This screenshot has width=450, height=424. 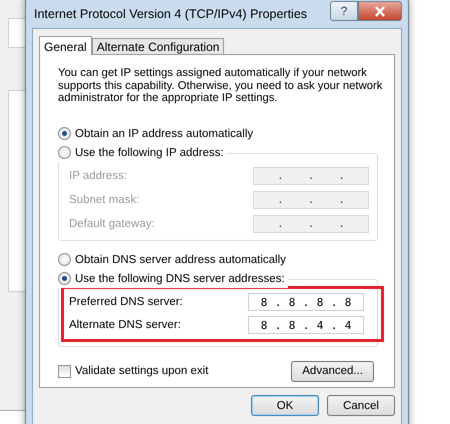 I want to click on description-text: You can get IP settings assigned automatically if your network supports this capability. Otherwise, you need to ask your network administrator for the appropriate IP settings., so click(x=221, y=85).